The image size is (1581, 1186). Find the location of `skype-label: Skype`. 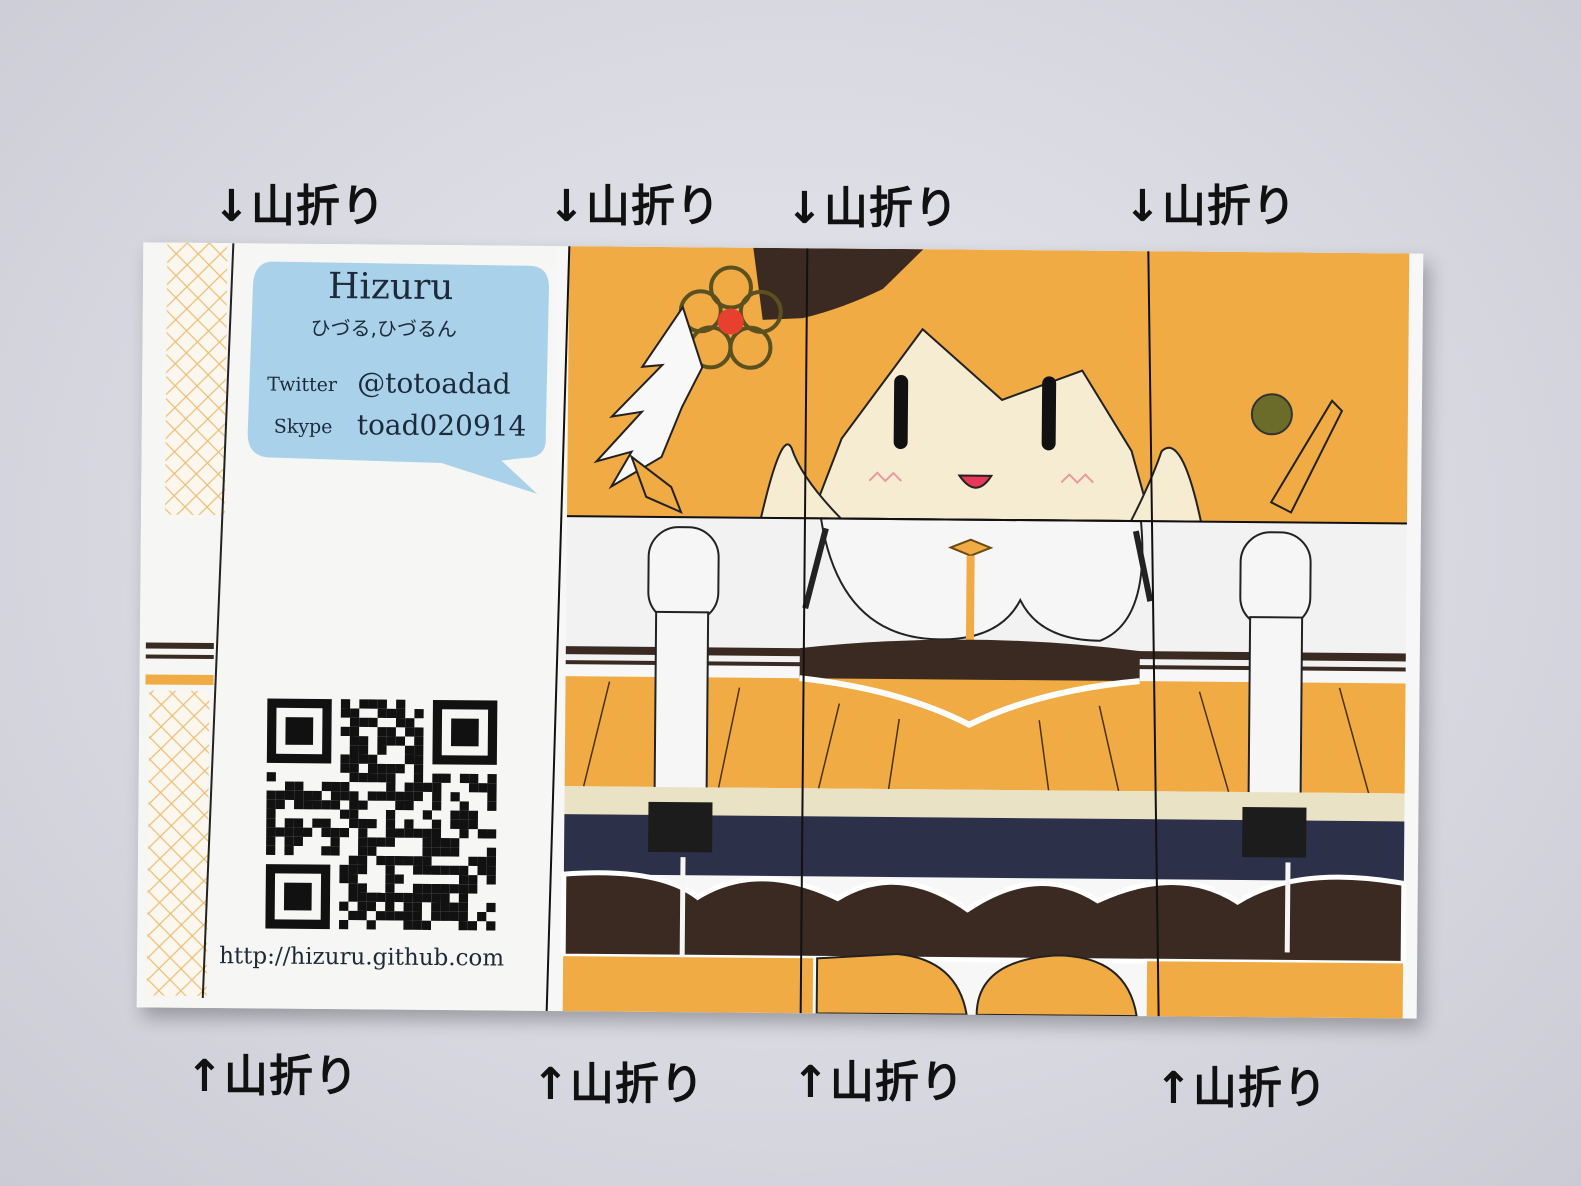

skype-label: Skype is located at coordinates (303, 427).